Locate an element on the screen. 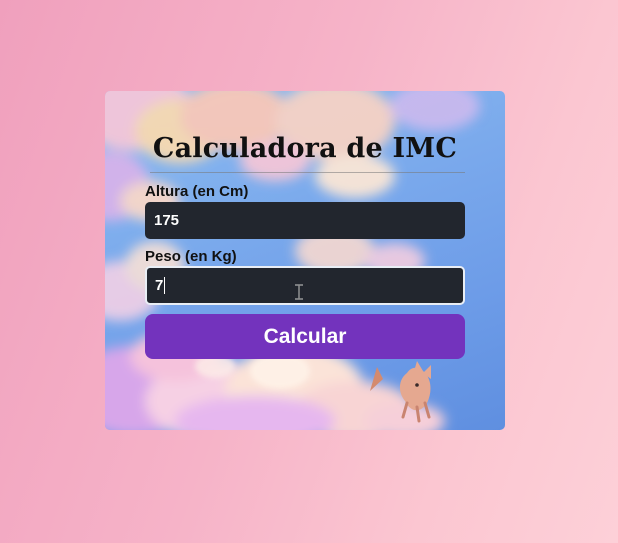  text-cursor-icon is located at coordinates (299, 292).